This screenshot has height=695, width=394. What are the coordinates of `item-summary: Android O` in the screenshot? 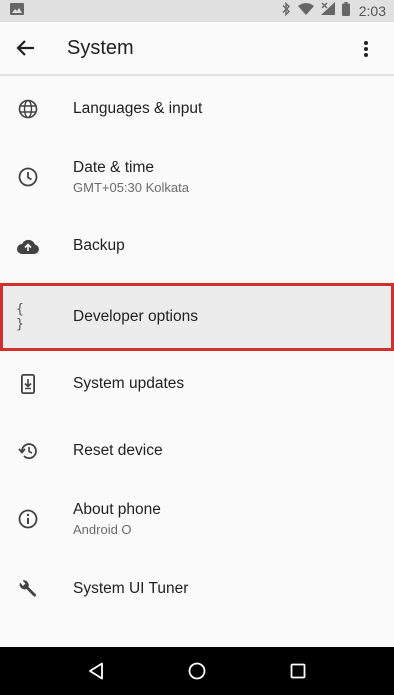 It's located at (102, 529).